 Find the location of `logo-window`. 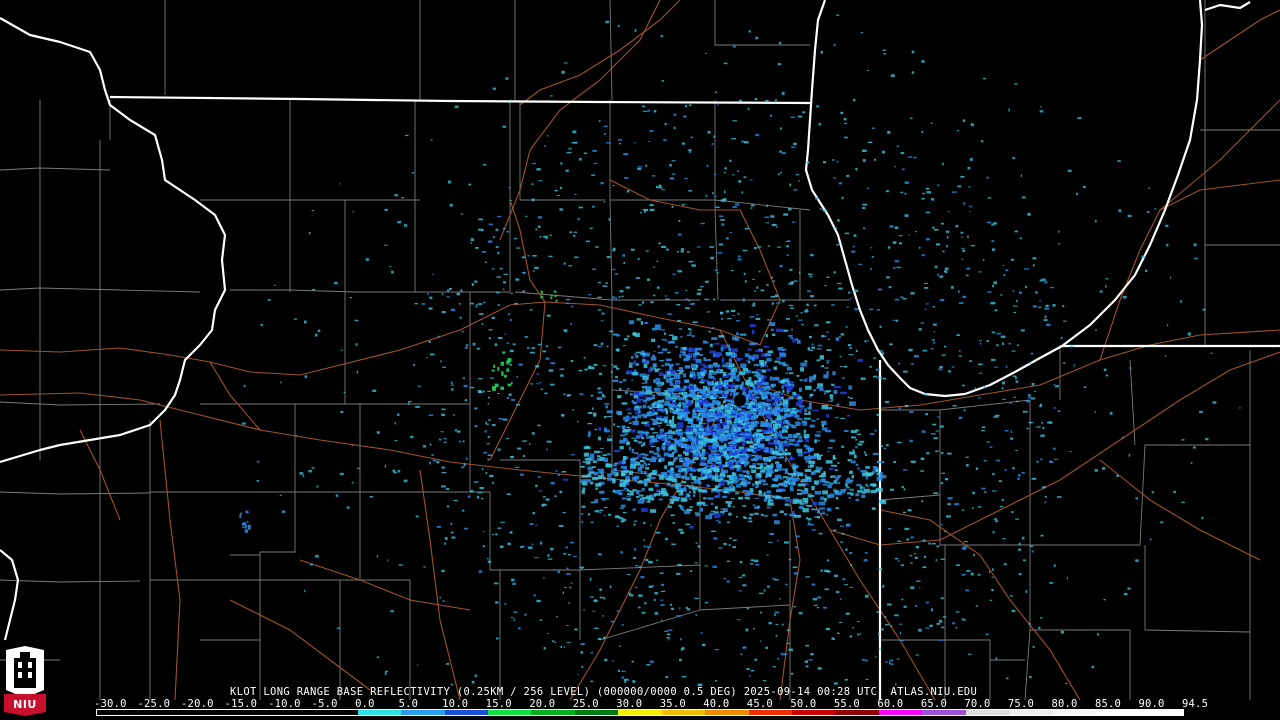

logo-window is located at coordinates (20, 665).